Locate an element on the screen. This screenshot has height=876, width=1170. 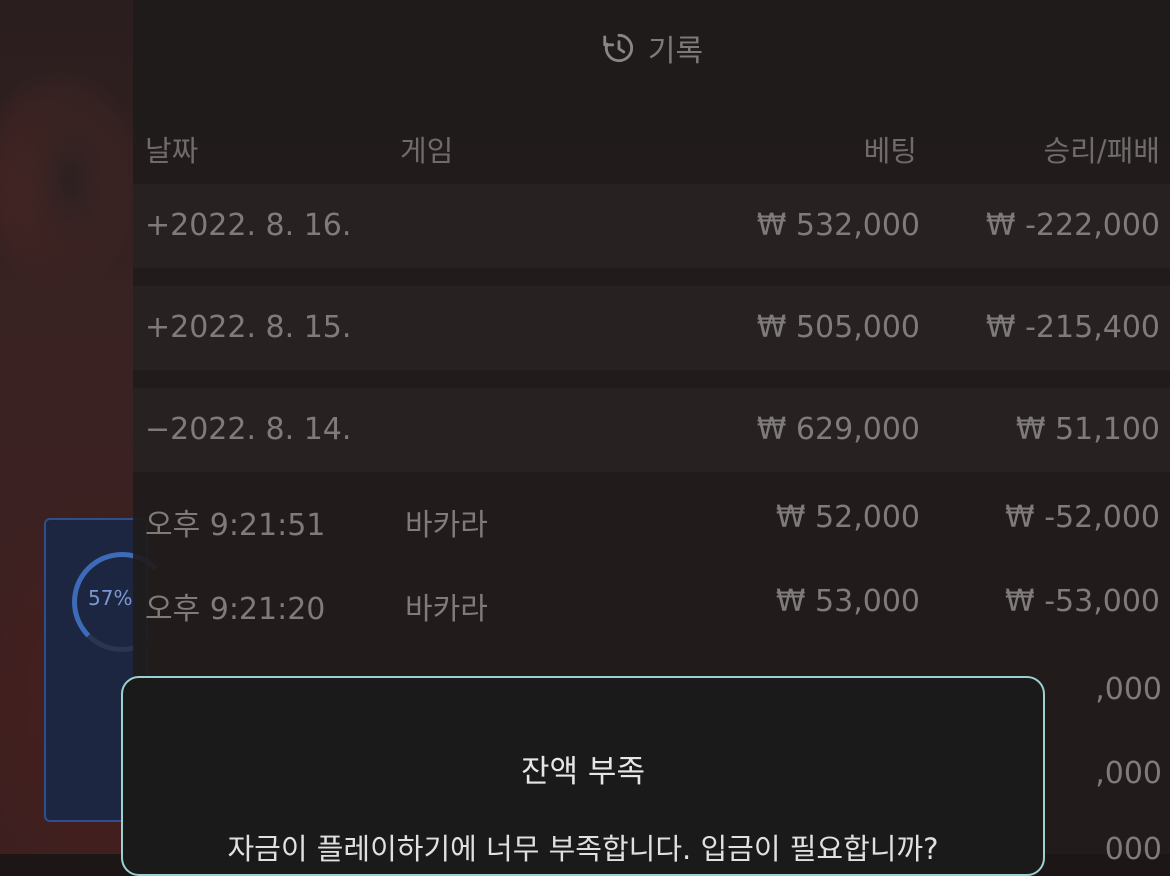
day-row: +2022. 8. 16. ₩ 532,000 ₩ -222,000 is located at coordinates (651, 226).